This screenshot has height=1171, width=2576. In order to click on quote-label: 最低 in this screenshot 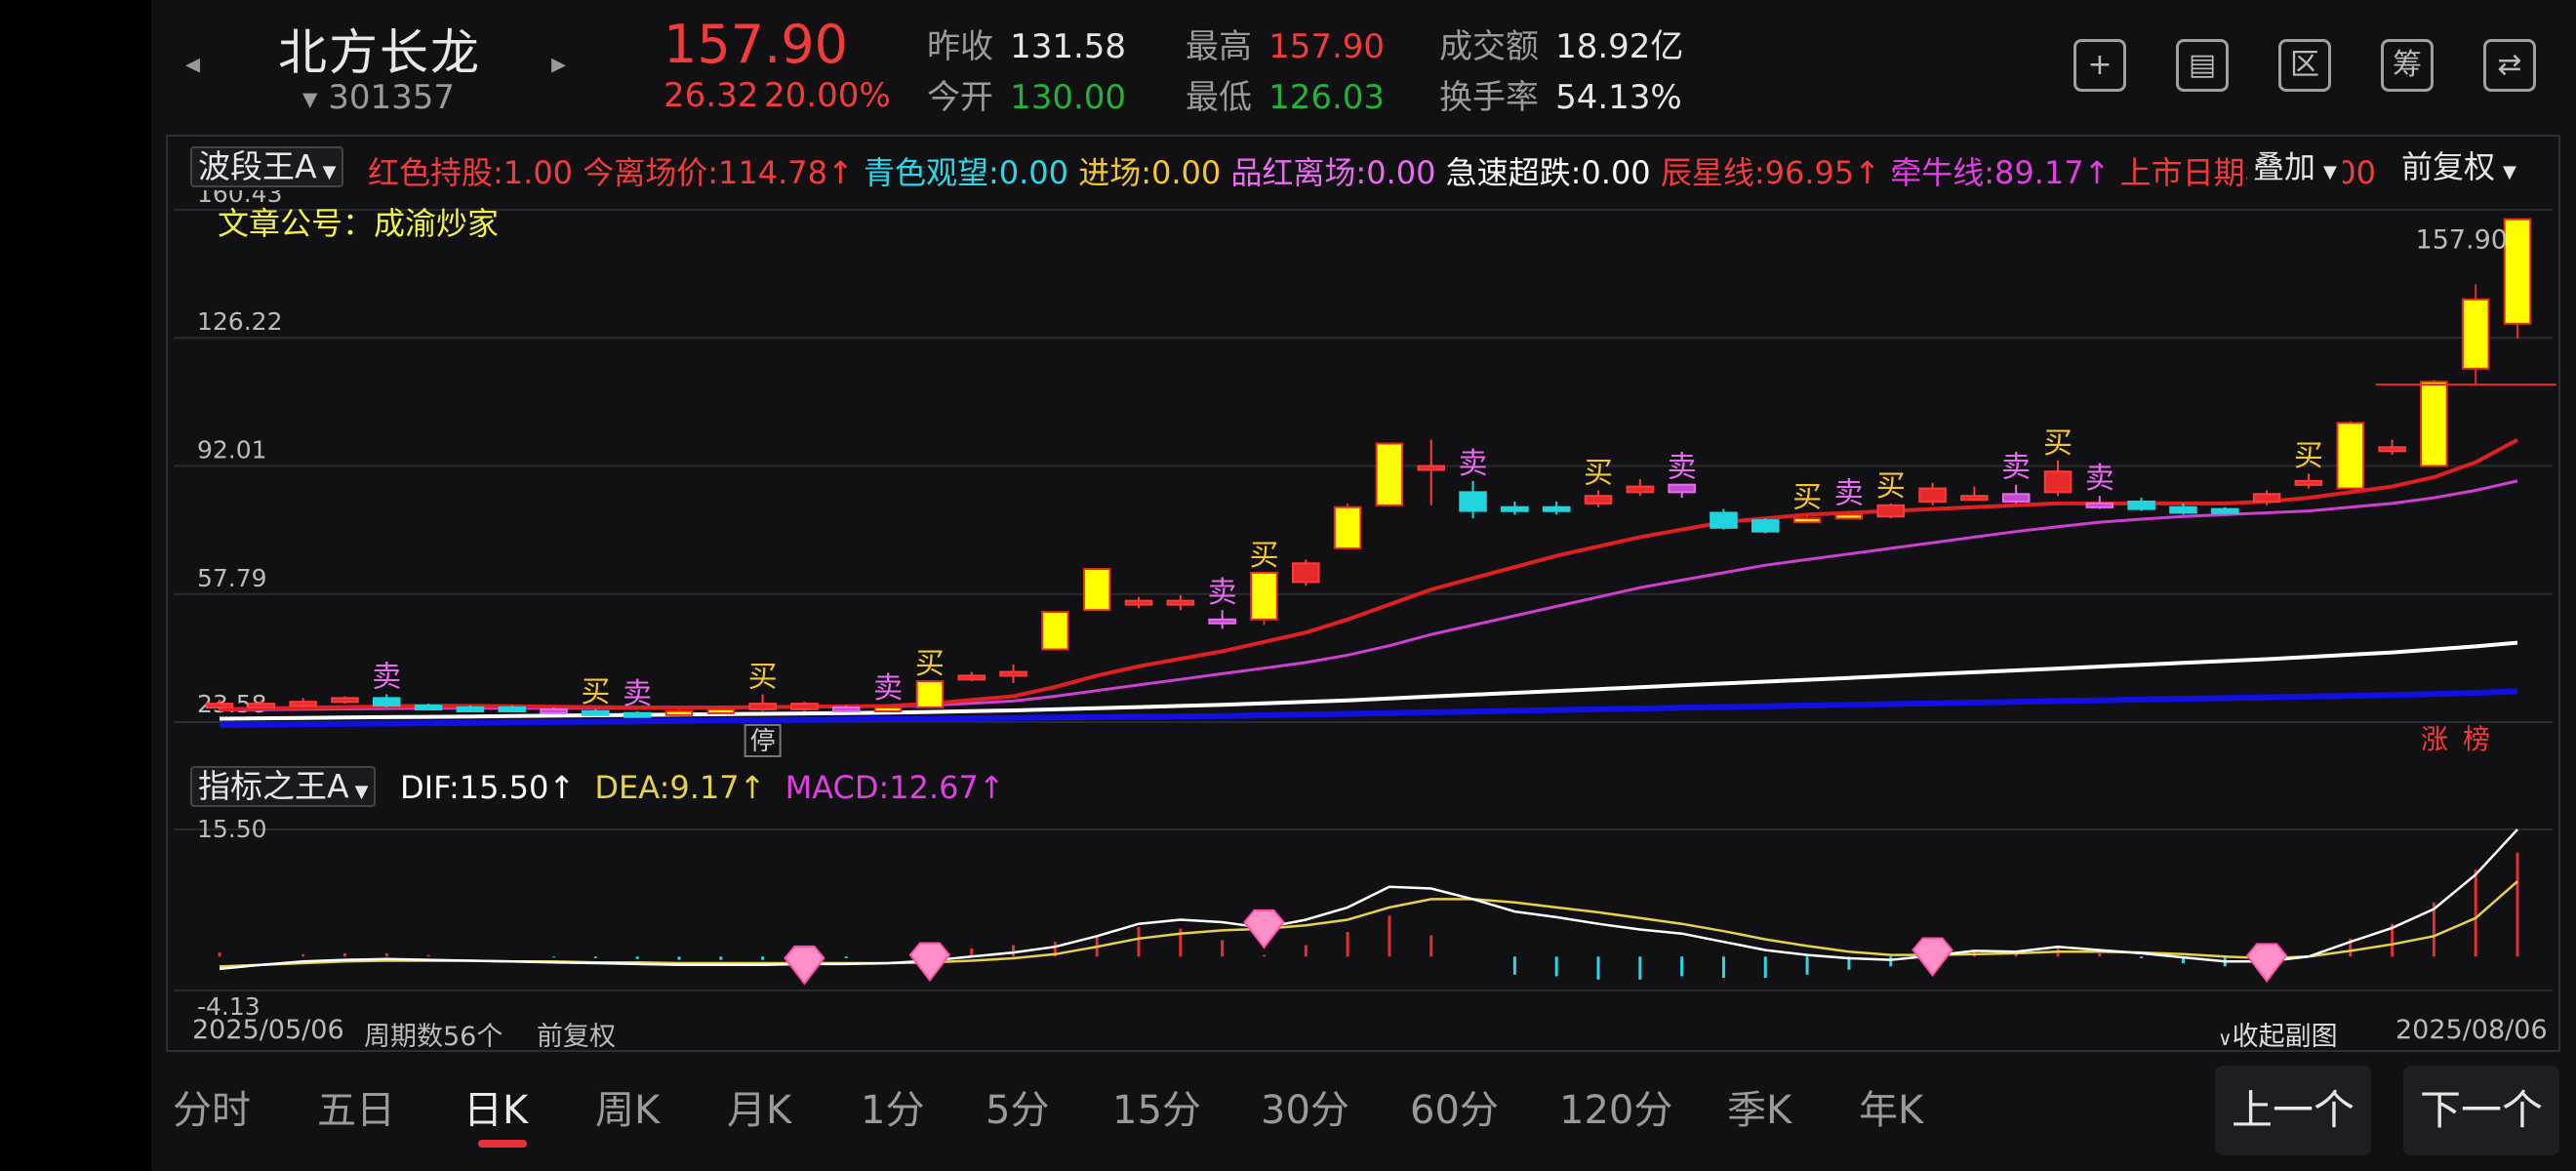, I will do `click(1219, 97)`.